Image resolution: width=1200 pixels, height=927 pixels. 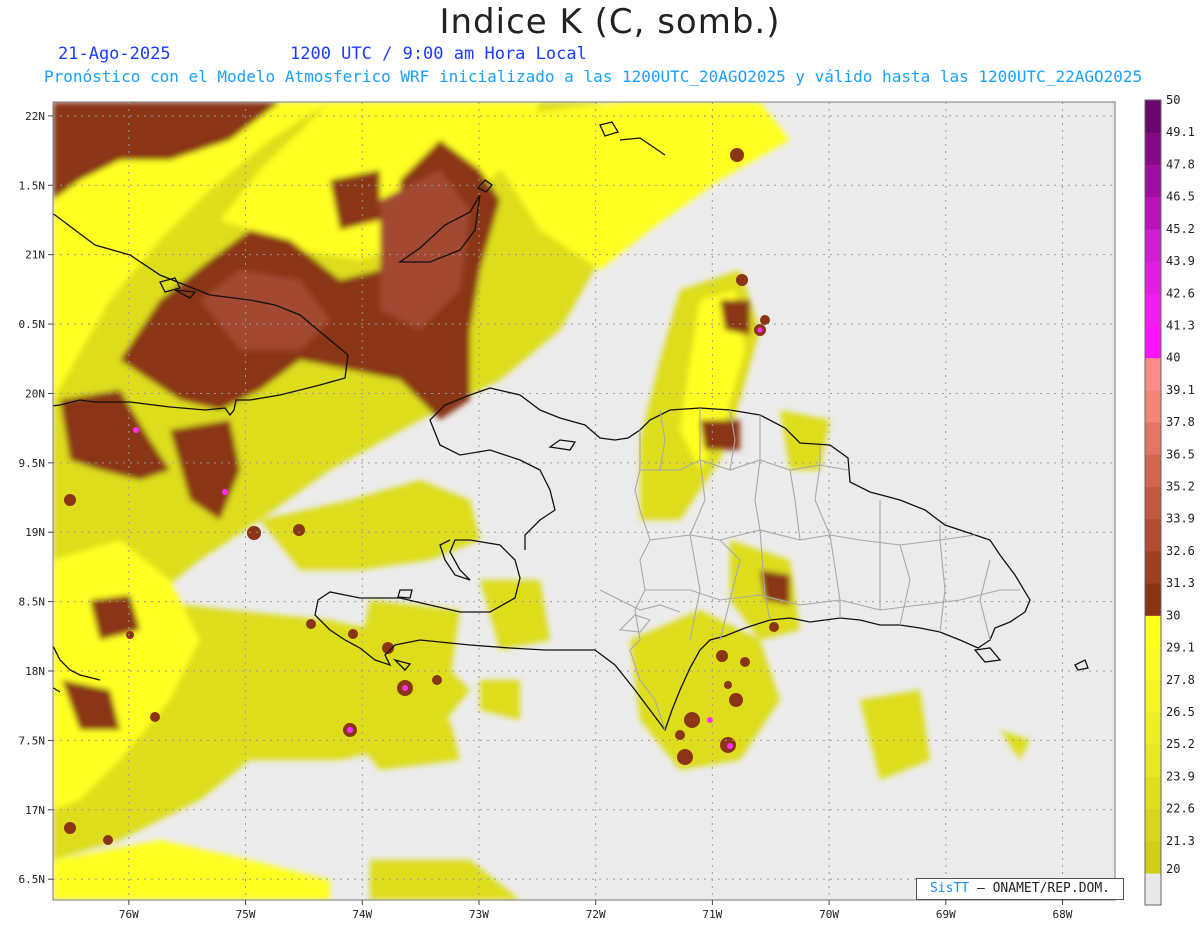 What do you see at coordinates (1180, 390) in the screenshot?
I see `colorbar-label: 39.1` at bounding box center [1180, 390].